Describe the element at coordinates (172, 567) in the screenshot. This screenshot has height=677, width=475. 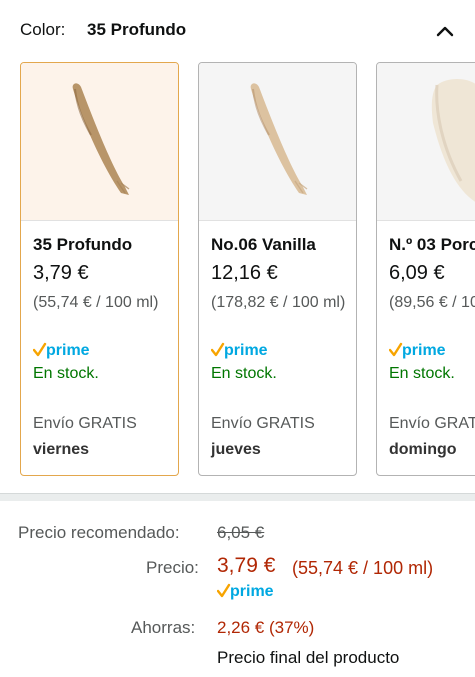
I see `price-label: Precio:` at that location.